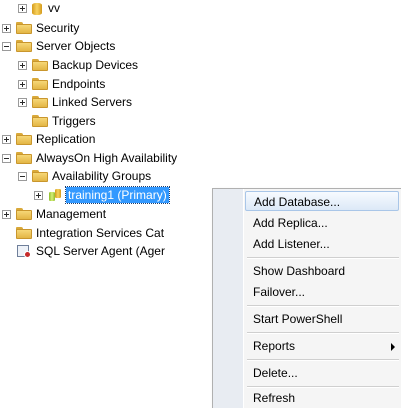 The image size is (401, 408). What do you see at coordinates (74, 121) in the screenshot?
I see `tree-label-triggers: Triggers` at bounding box center [74, 121].